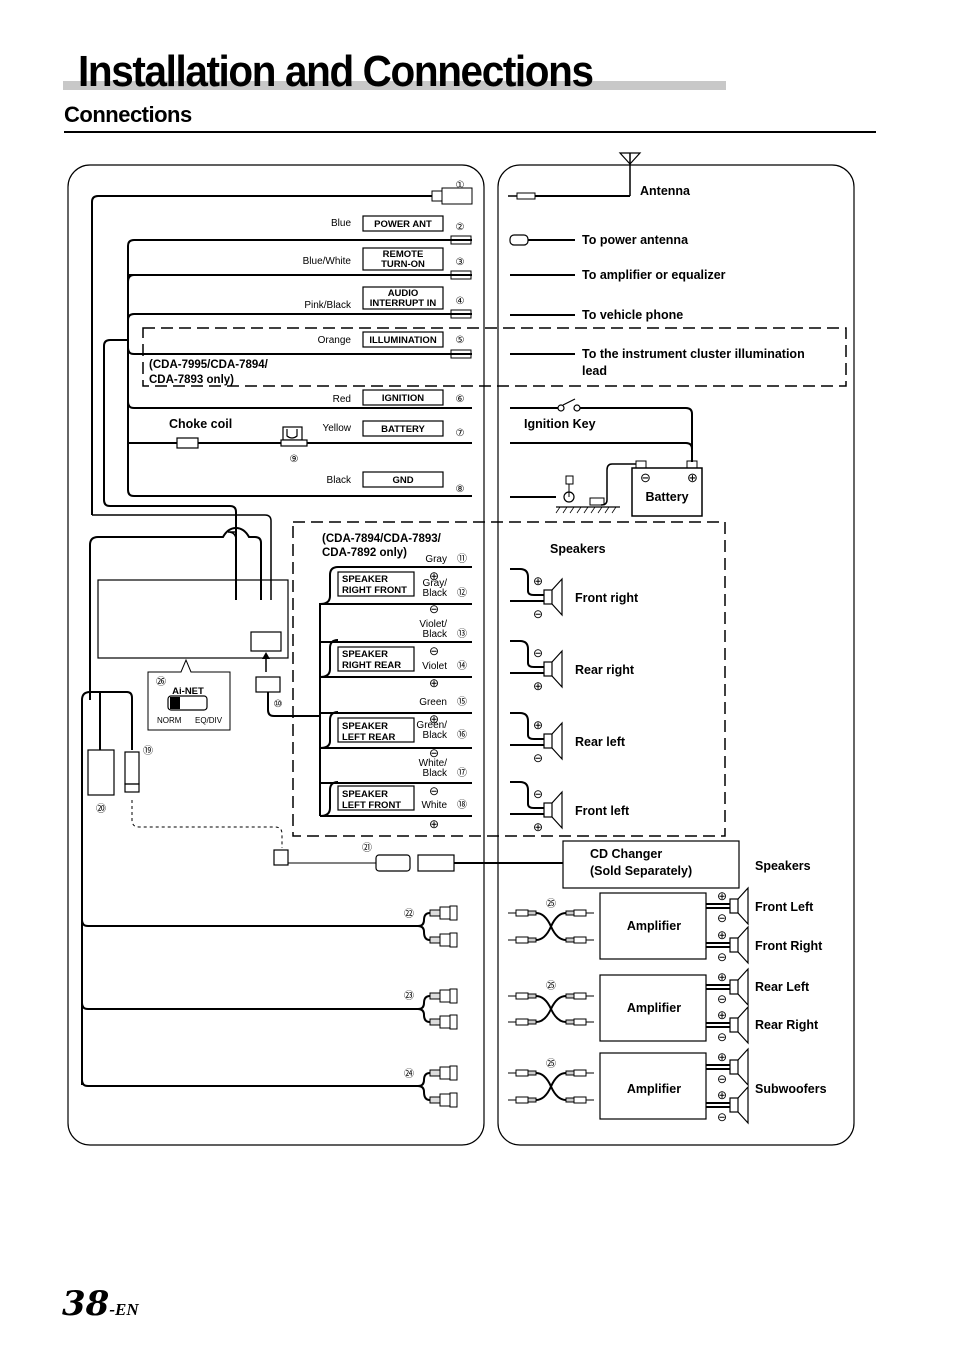 The height and width of the screenshot is (1348, 954). Describe the element at coordinates (403, 398) in the screenshot. I see `function-label: IGNITION` at that location.